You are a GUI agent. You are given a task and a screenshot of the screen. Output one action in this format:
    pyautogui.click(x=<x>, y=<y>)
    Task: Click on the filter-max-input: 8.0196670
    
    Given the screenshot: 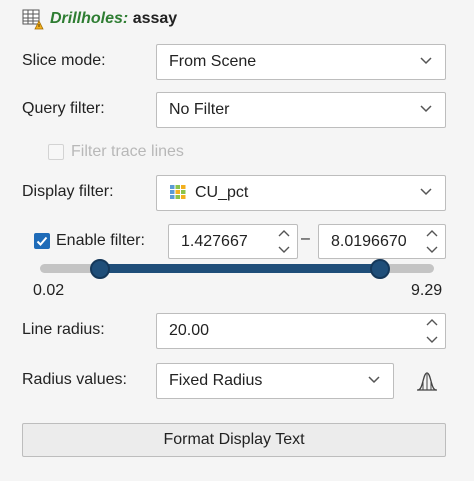 What is the action you would take?
    pyautogui.click(x=382, y=241)
    